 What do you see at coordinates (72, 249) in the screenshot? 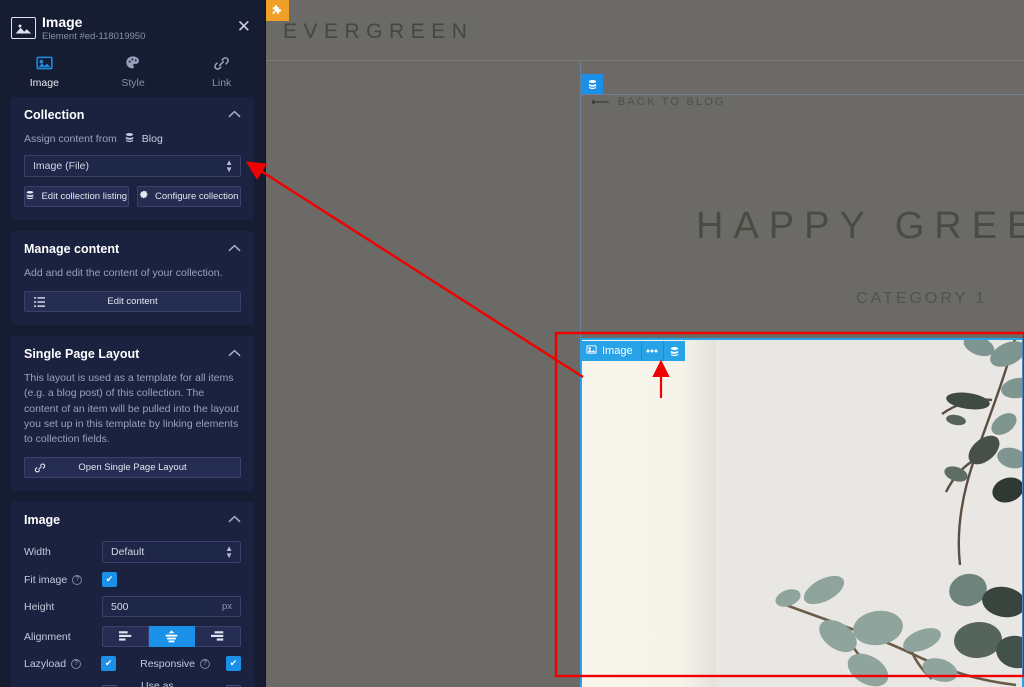
I see `section-title: Manage content` at bounding box center [72, 249].